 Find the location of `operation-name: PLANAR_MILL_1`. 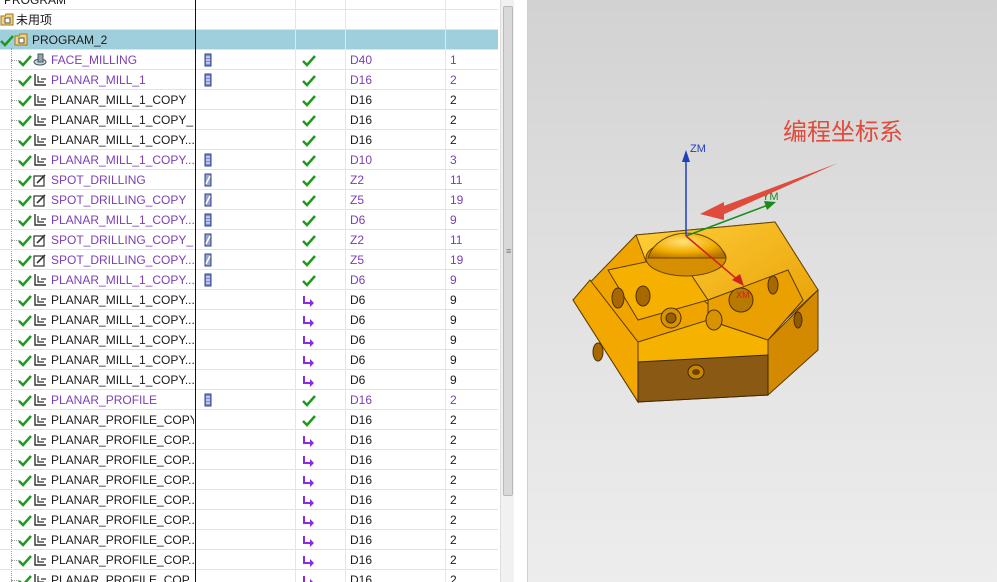

operation-name: PLANAR_MILL_1 is located at coordinates (98, 80).